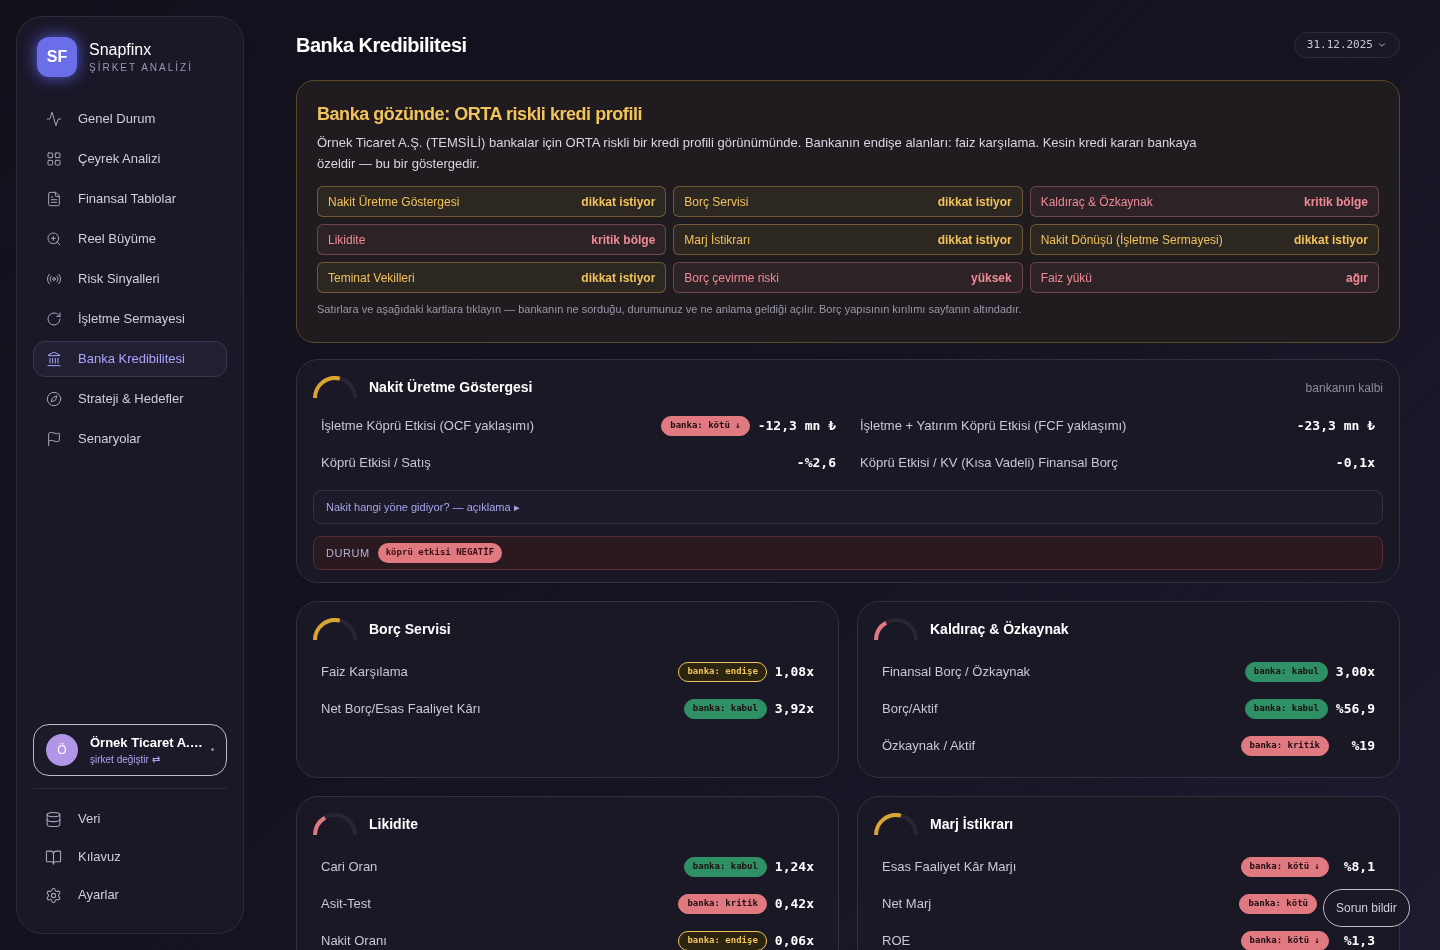  I want to click on metric-value: %8,1, so click(1358, 867).